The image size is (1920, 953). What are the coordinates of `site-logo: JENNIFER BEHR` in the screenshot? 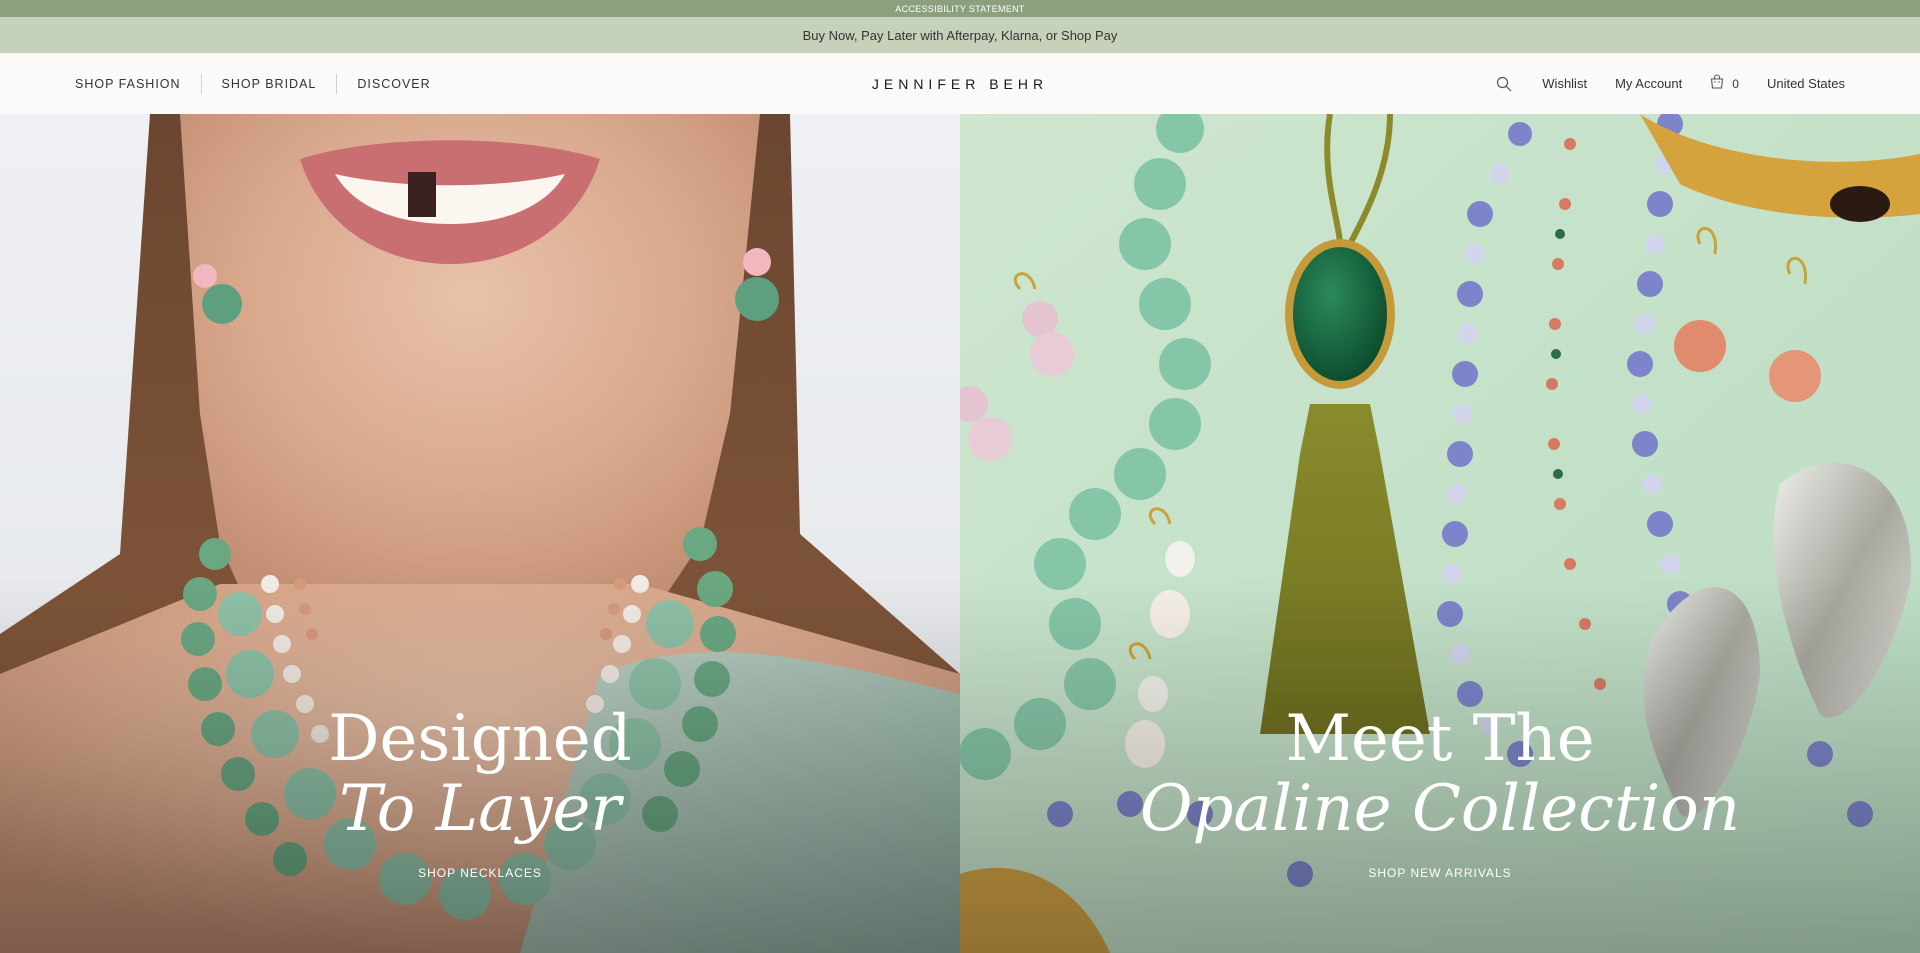 It's located at (960, 84).